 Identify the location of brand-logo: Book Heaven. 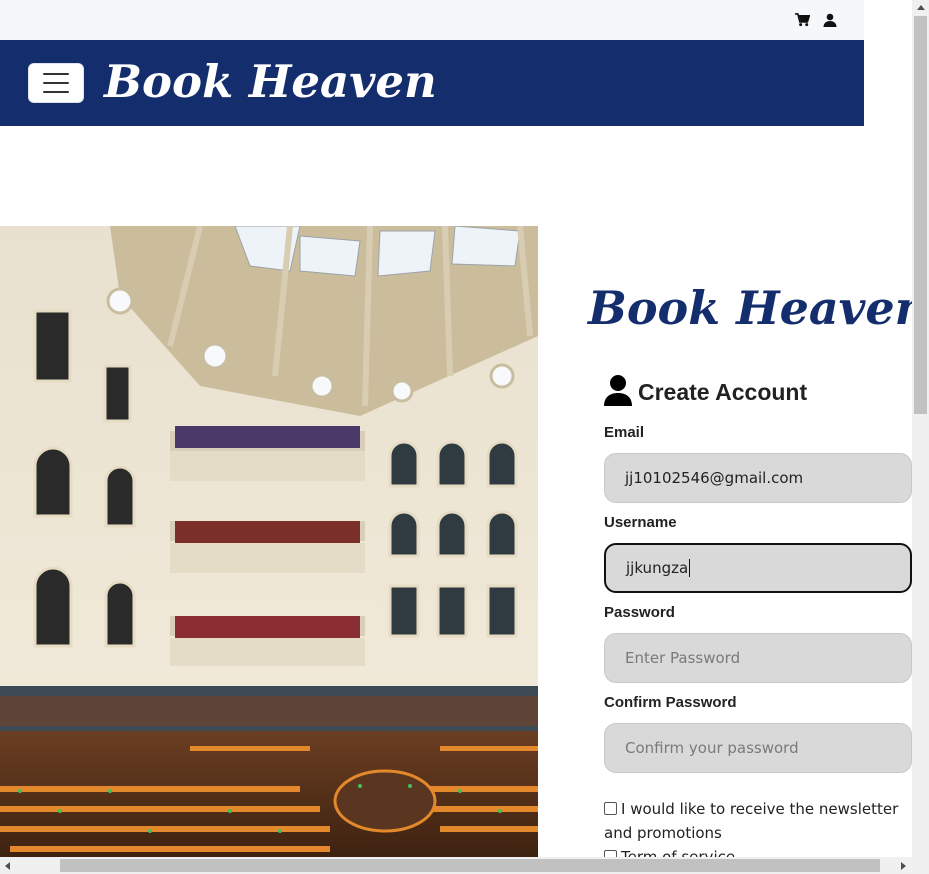
(270, 82).